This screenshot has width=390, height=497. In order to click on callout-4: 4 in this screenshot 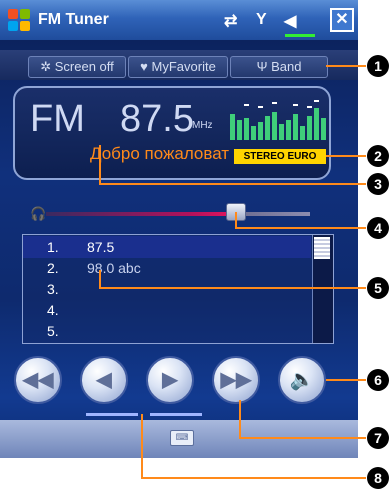, I will do `click(378, 228)`.